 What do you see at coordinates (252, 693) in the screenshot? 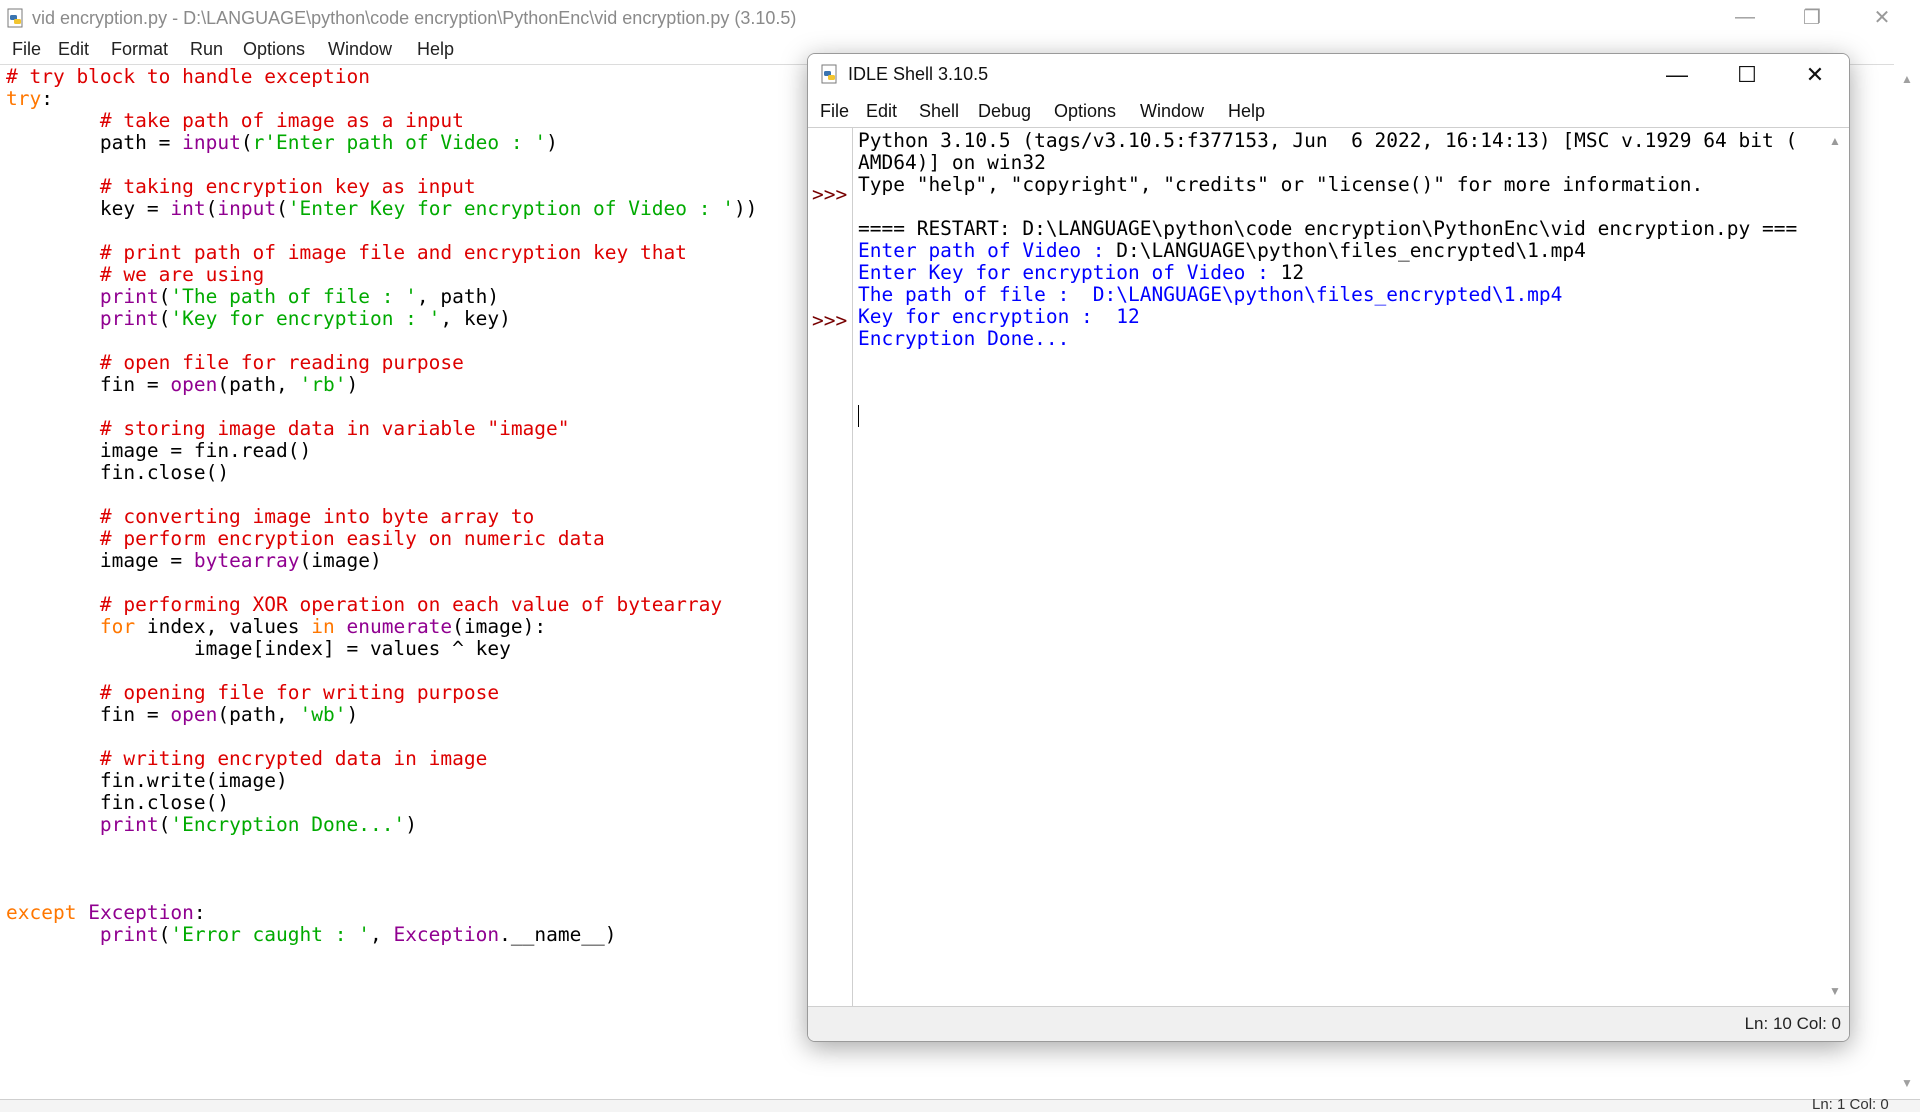
I see `code-line: # opening file for writing purpose` at bounding box center [252, 693].